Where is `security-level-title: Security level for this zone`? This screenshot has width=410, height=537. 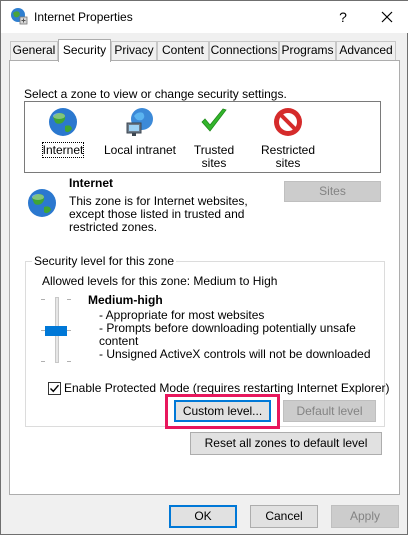
security-level-title: Security level for this zone is located at coordinates (104, 261).